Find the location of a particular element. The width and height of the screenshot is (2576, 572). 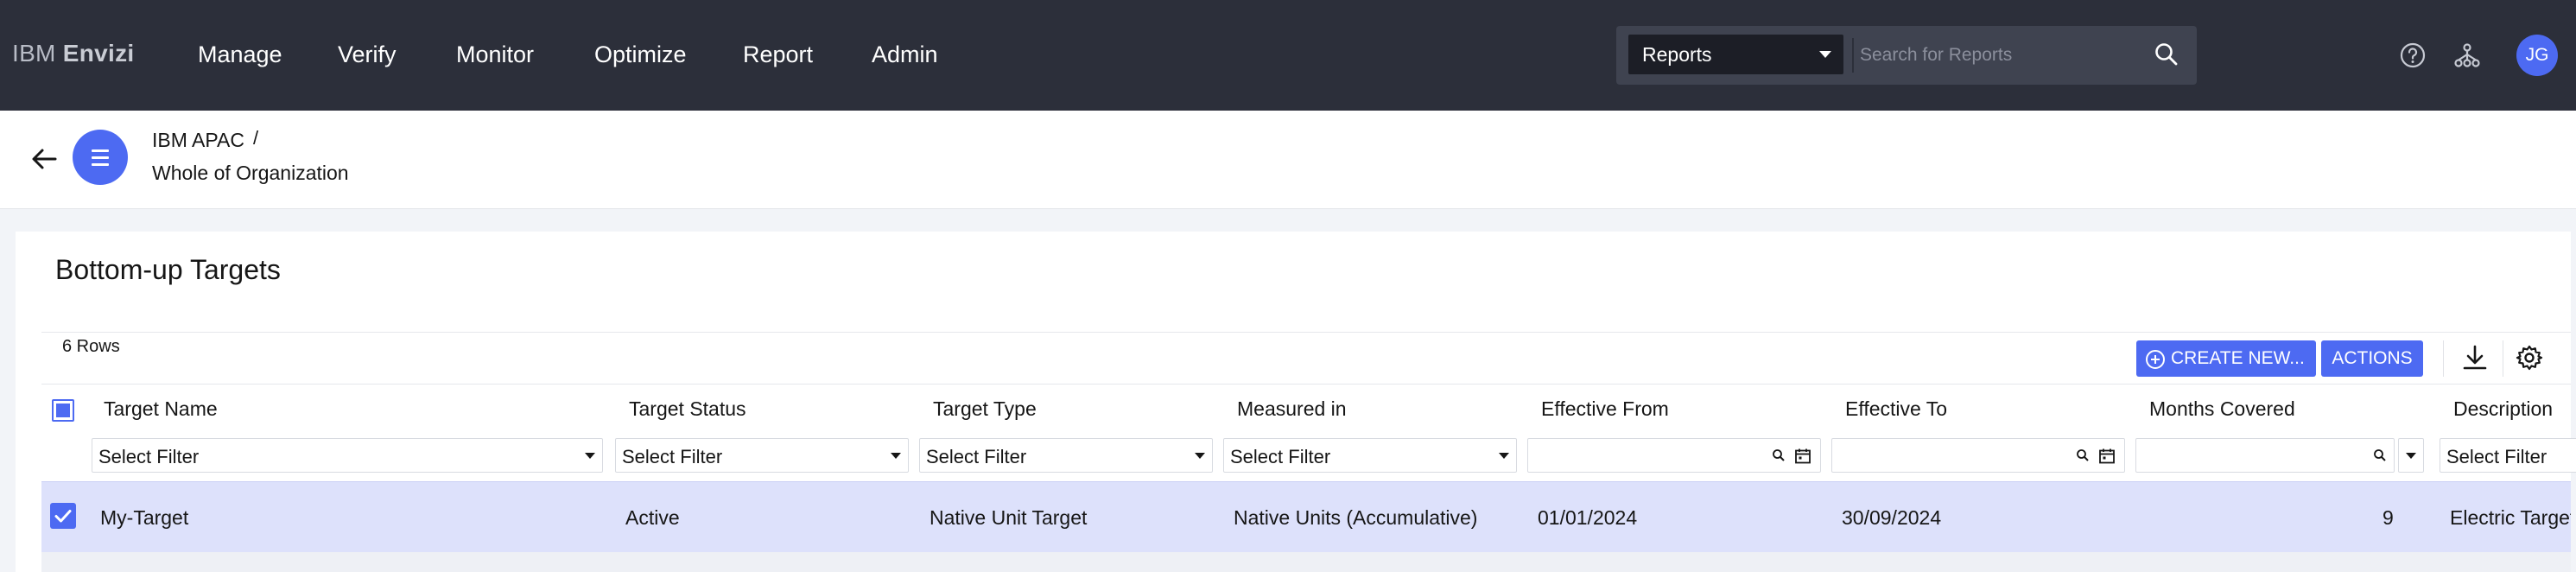

cell-target-type: Native Unit Target is located at coordinates (1009, 517).